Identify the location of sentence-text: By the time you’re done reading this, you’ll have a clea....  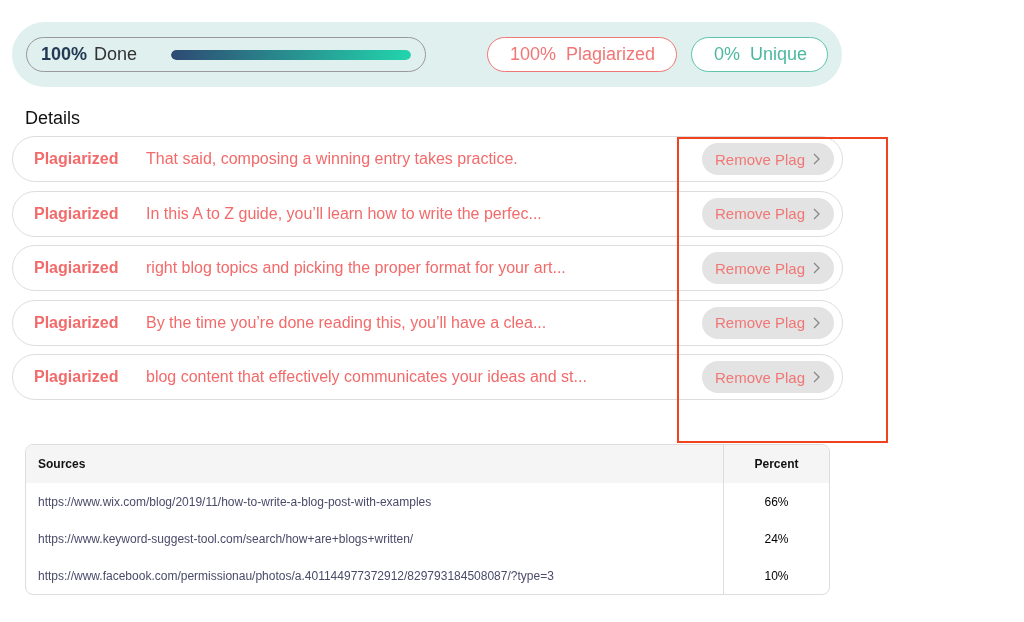
(347, 322).